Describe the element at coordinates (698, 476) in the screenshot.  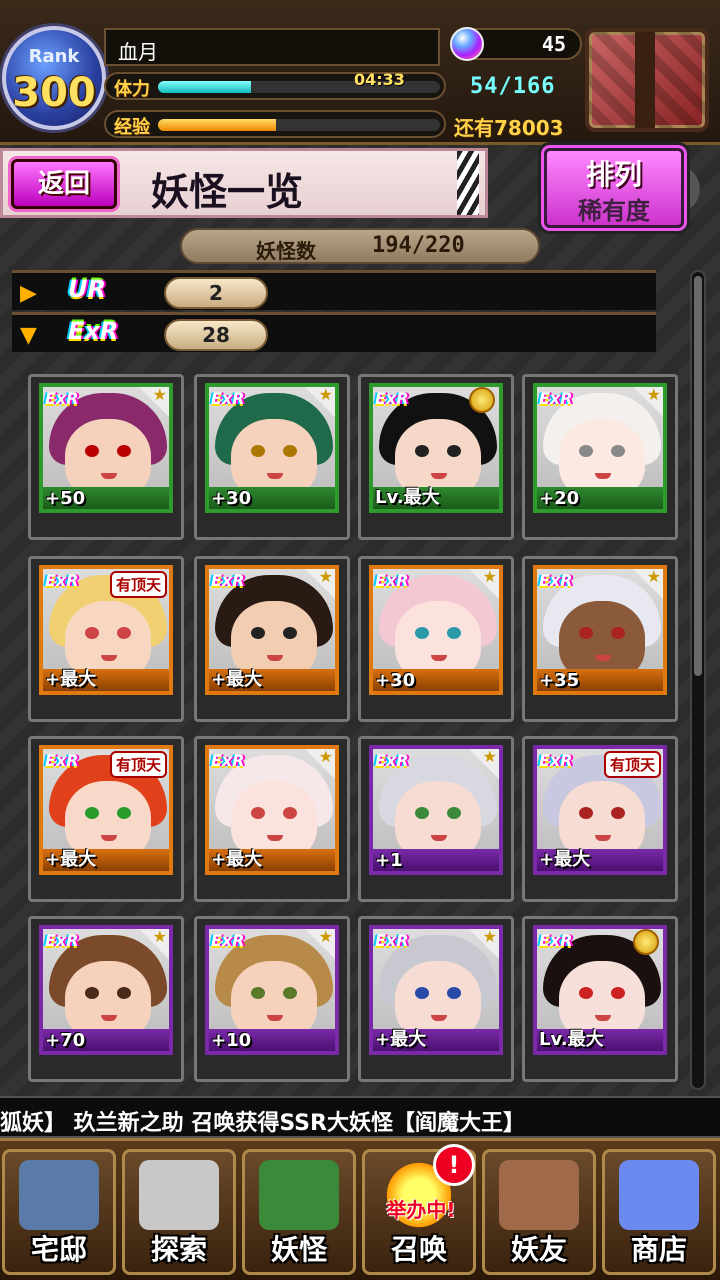
I see `scroll-thumb` at that location.